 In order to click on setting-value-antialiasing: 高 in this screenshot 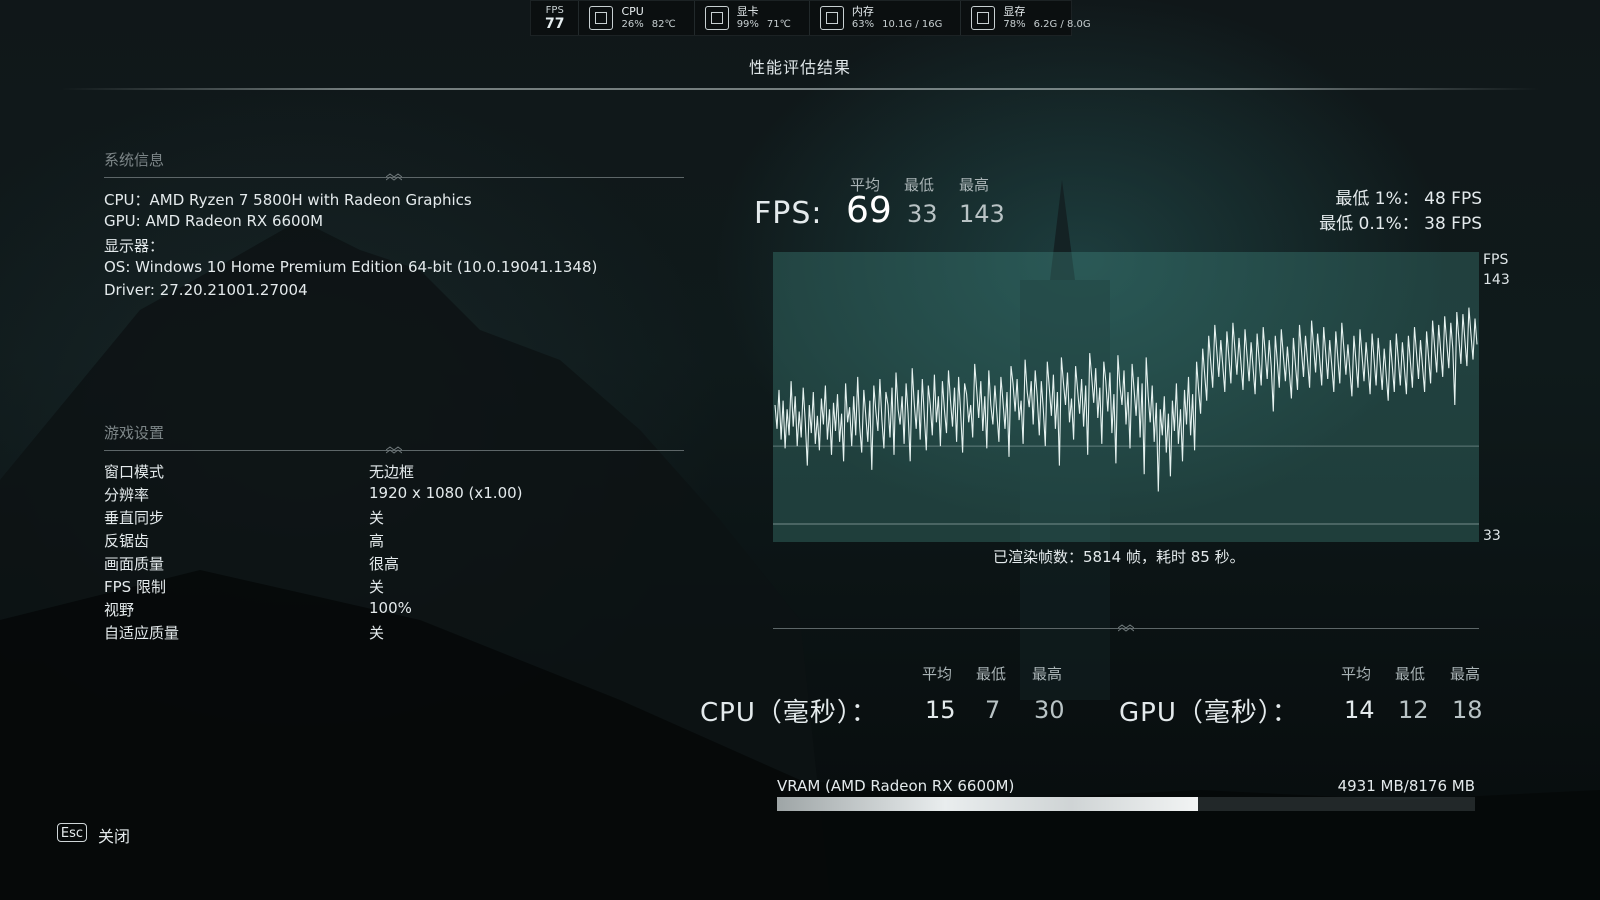, I will do `click(377, 541)`.